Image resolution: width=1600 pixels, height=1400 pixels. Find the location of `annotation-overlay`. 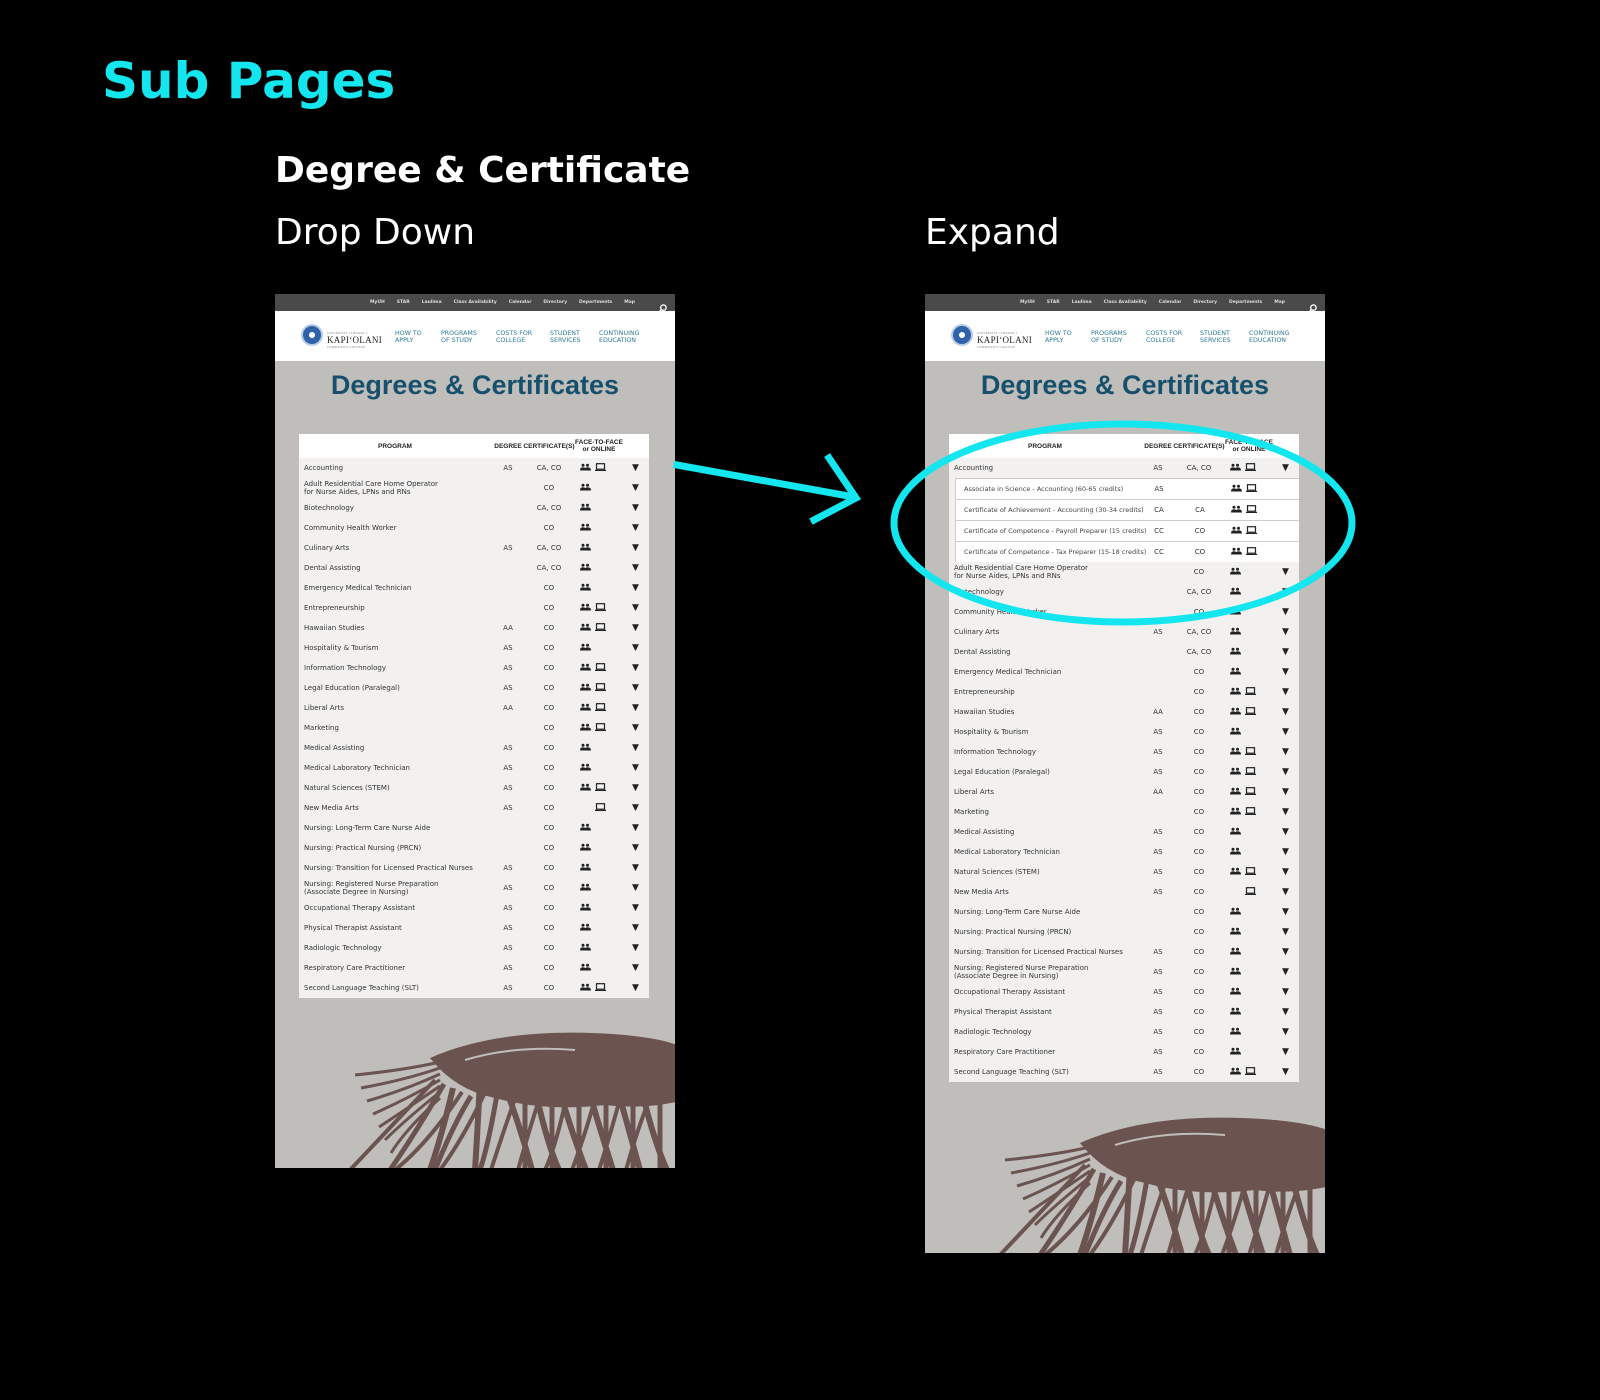

annotation-overlay is located at coordinates (1014, 523).